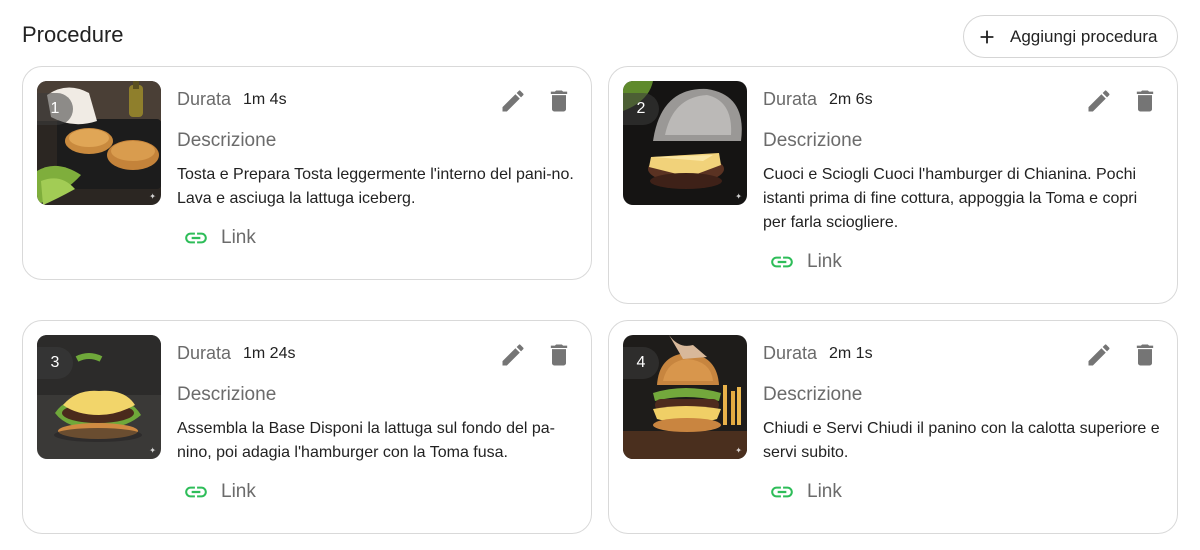 Image resolution: width=1200 pixels, height=550 pixels. I want to click on step-number-badge: 4, so click(641, 363).